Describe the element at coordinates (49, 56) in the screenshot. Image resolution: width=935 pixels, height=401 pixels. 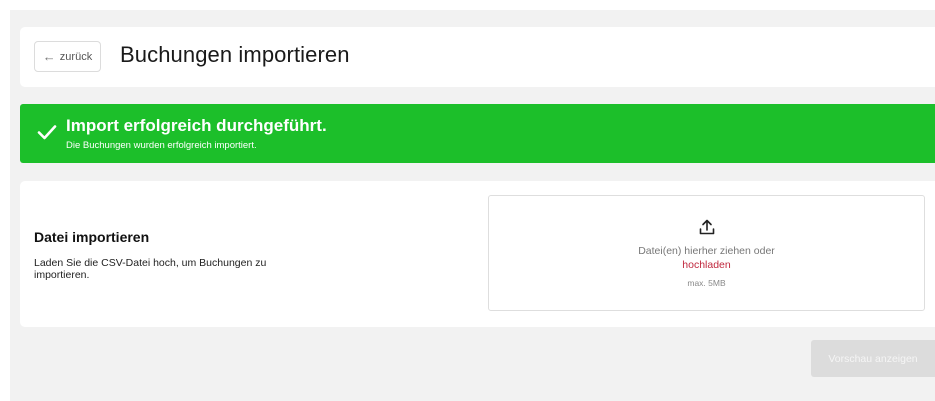
I see `arrow-left-icon: ←` at that location.